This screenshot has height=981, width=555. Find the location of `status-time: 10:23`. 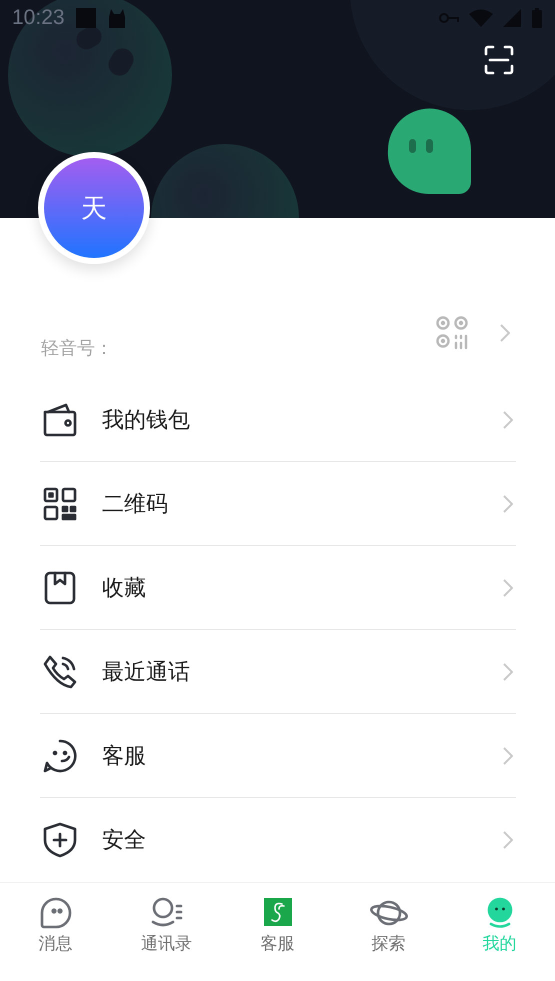

status-time: 10:23 is located at coordinates (38, 18).